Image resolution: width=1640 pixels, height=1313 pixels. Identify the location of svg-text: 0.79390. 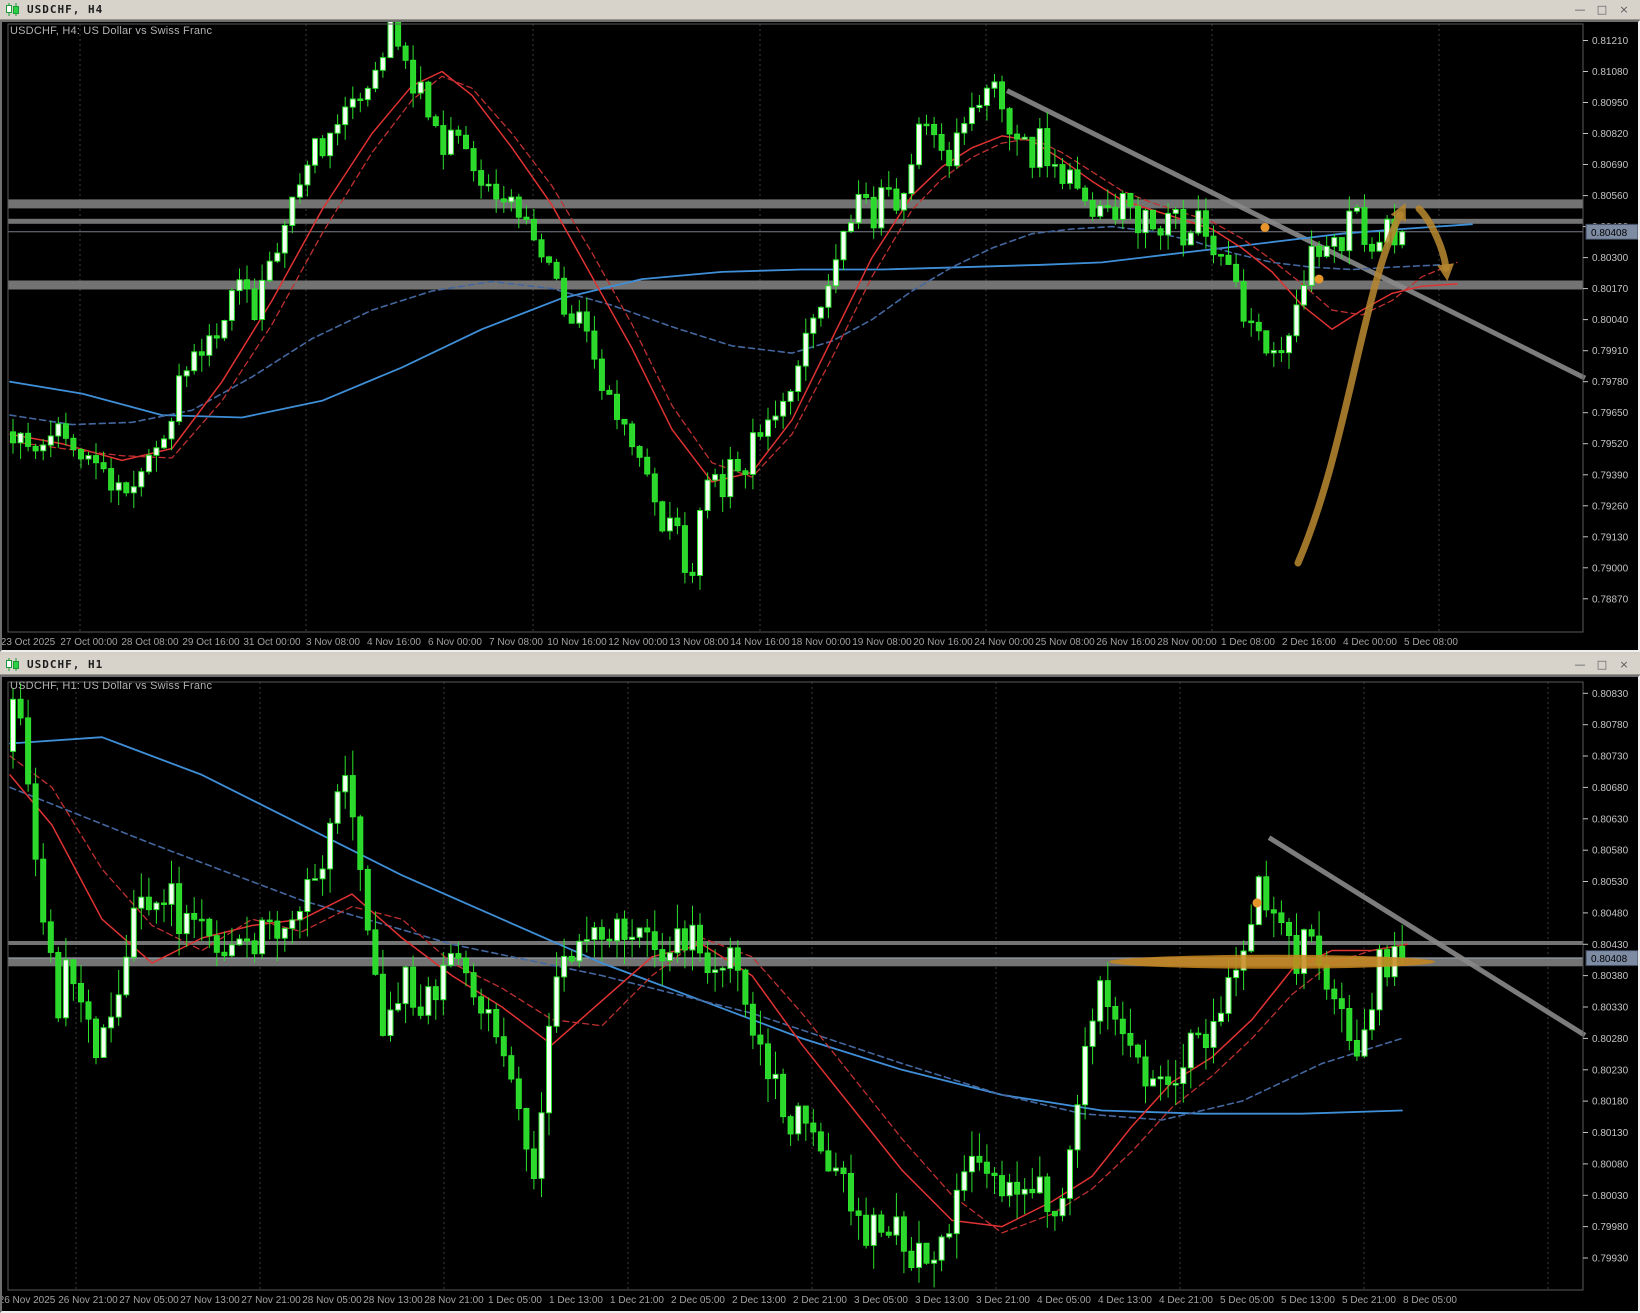
(1610, 475).